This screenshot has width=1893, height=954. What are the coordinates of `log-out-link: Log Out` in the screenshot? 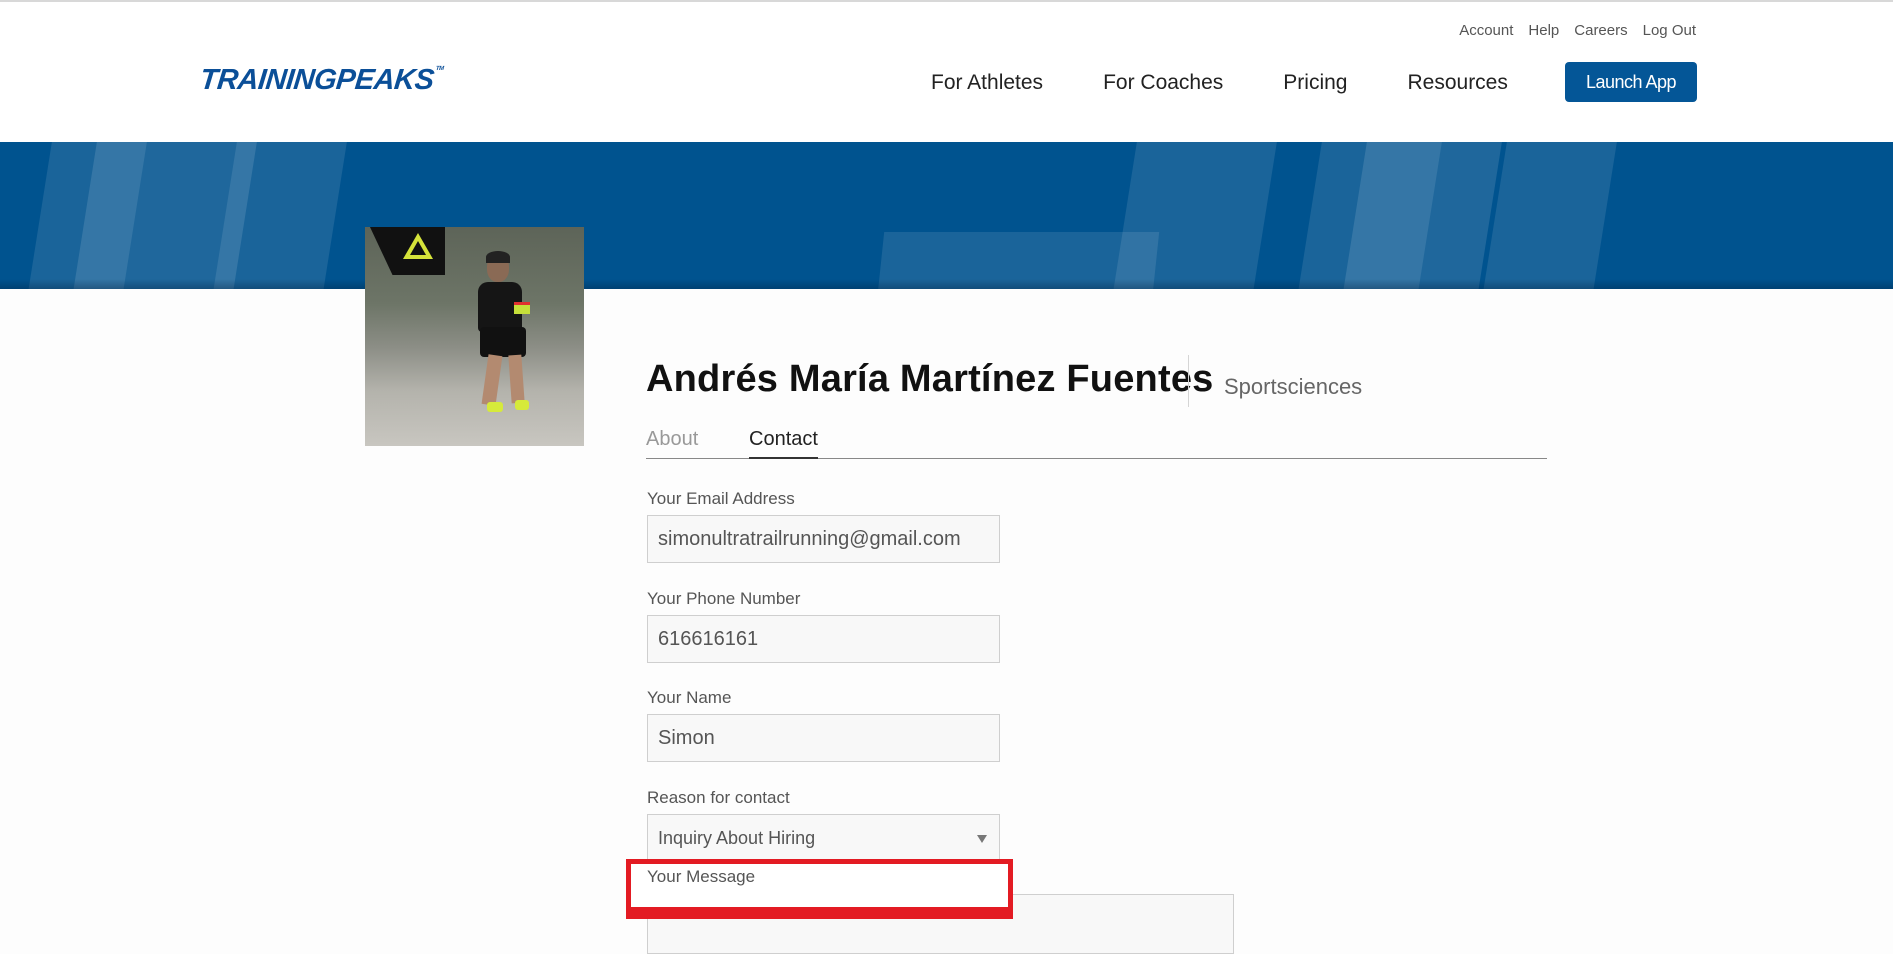 It's located at (1669, 30).